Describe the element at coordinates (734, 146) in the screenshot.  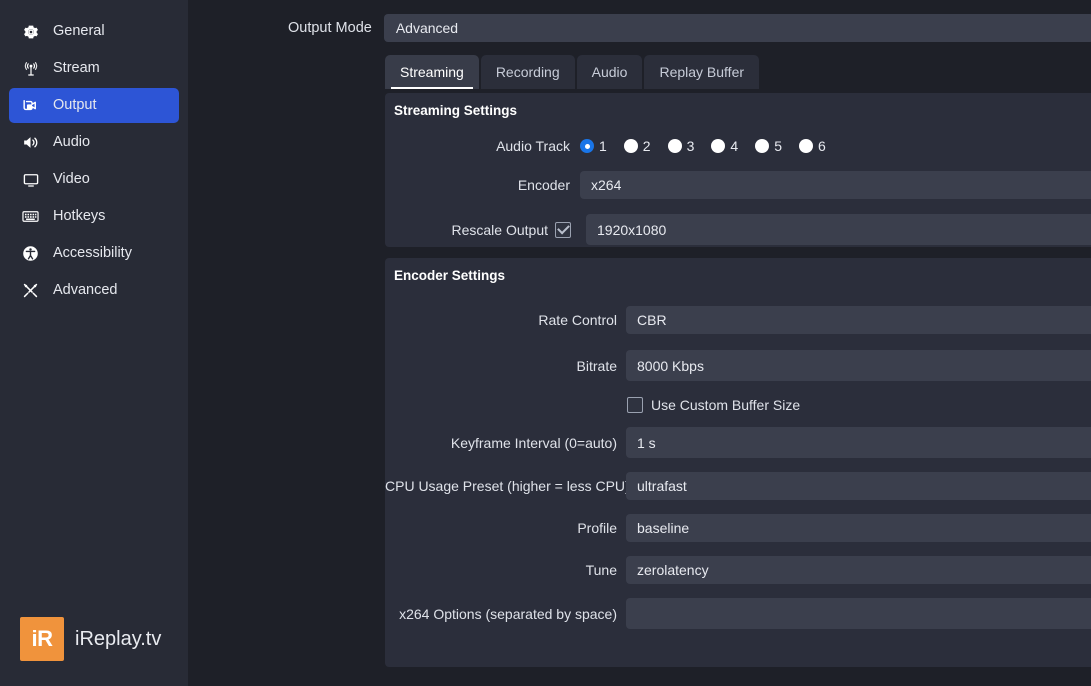
I see `radio-label: 4` at that location.